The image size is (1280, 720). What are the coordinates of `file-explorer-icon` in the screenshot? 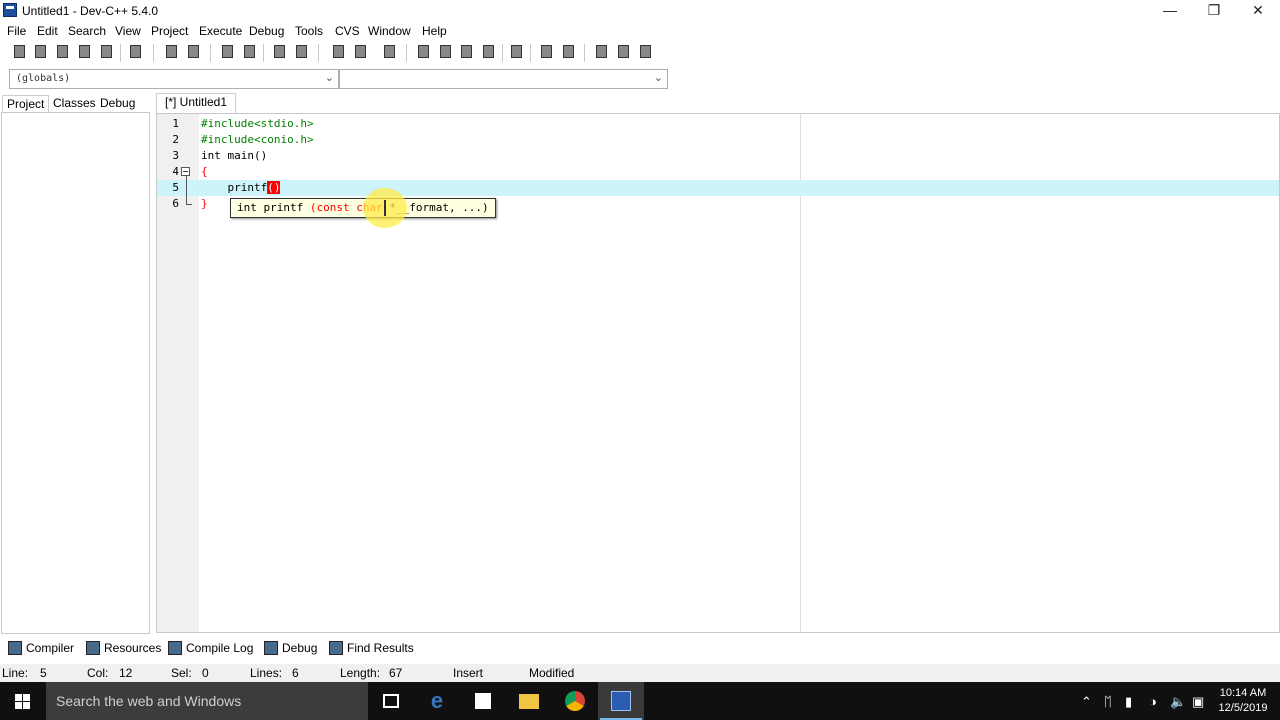 It's located at (529, 701).